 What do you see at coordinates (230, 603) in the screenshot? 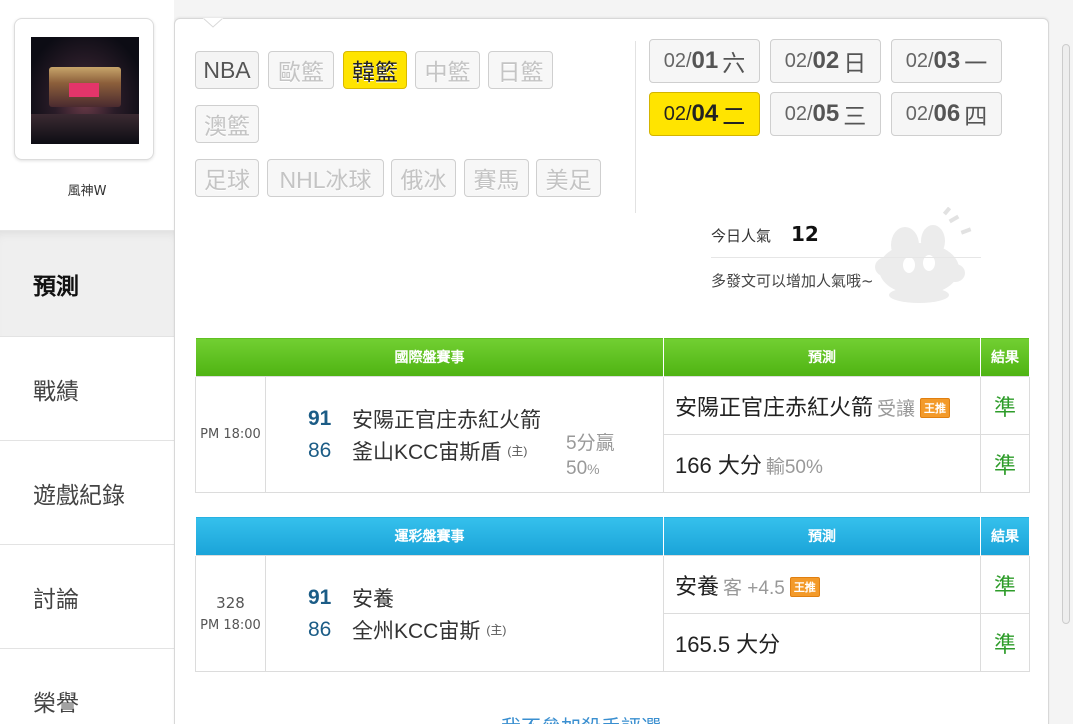
I see `game-number: 328` at bounding box center [230, 603].